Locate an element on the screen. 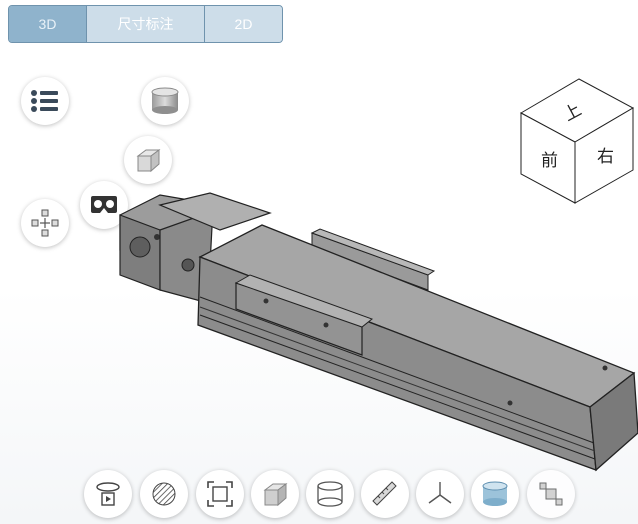 The width and height of the screenshot is (638, 524). shaded-display-button is located at coordinates (165, 101).